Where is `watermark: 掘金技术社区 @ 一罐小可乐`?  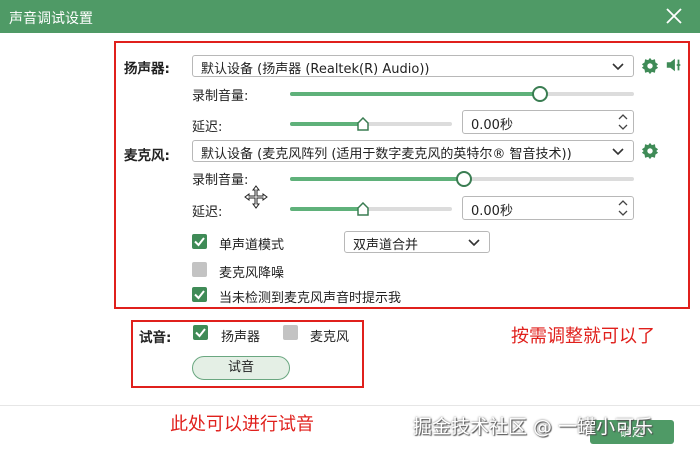 watermark: 掘金技术社区 @ 一罐小可乐 is located at coordinates (533, 427).